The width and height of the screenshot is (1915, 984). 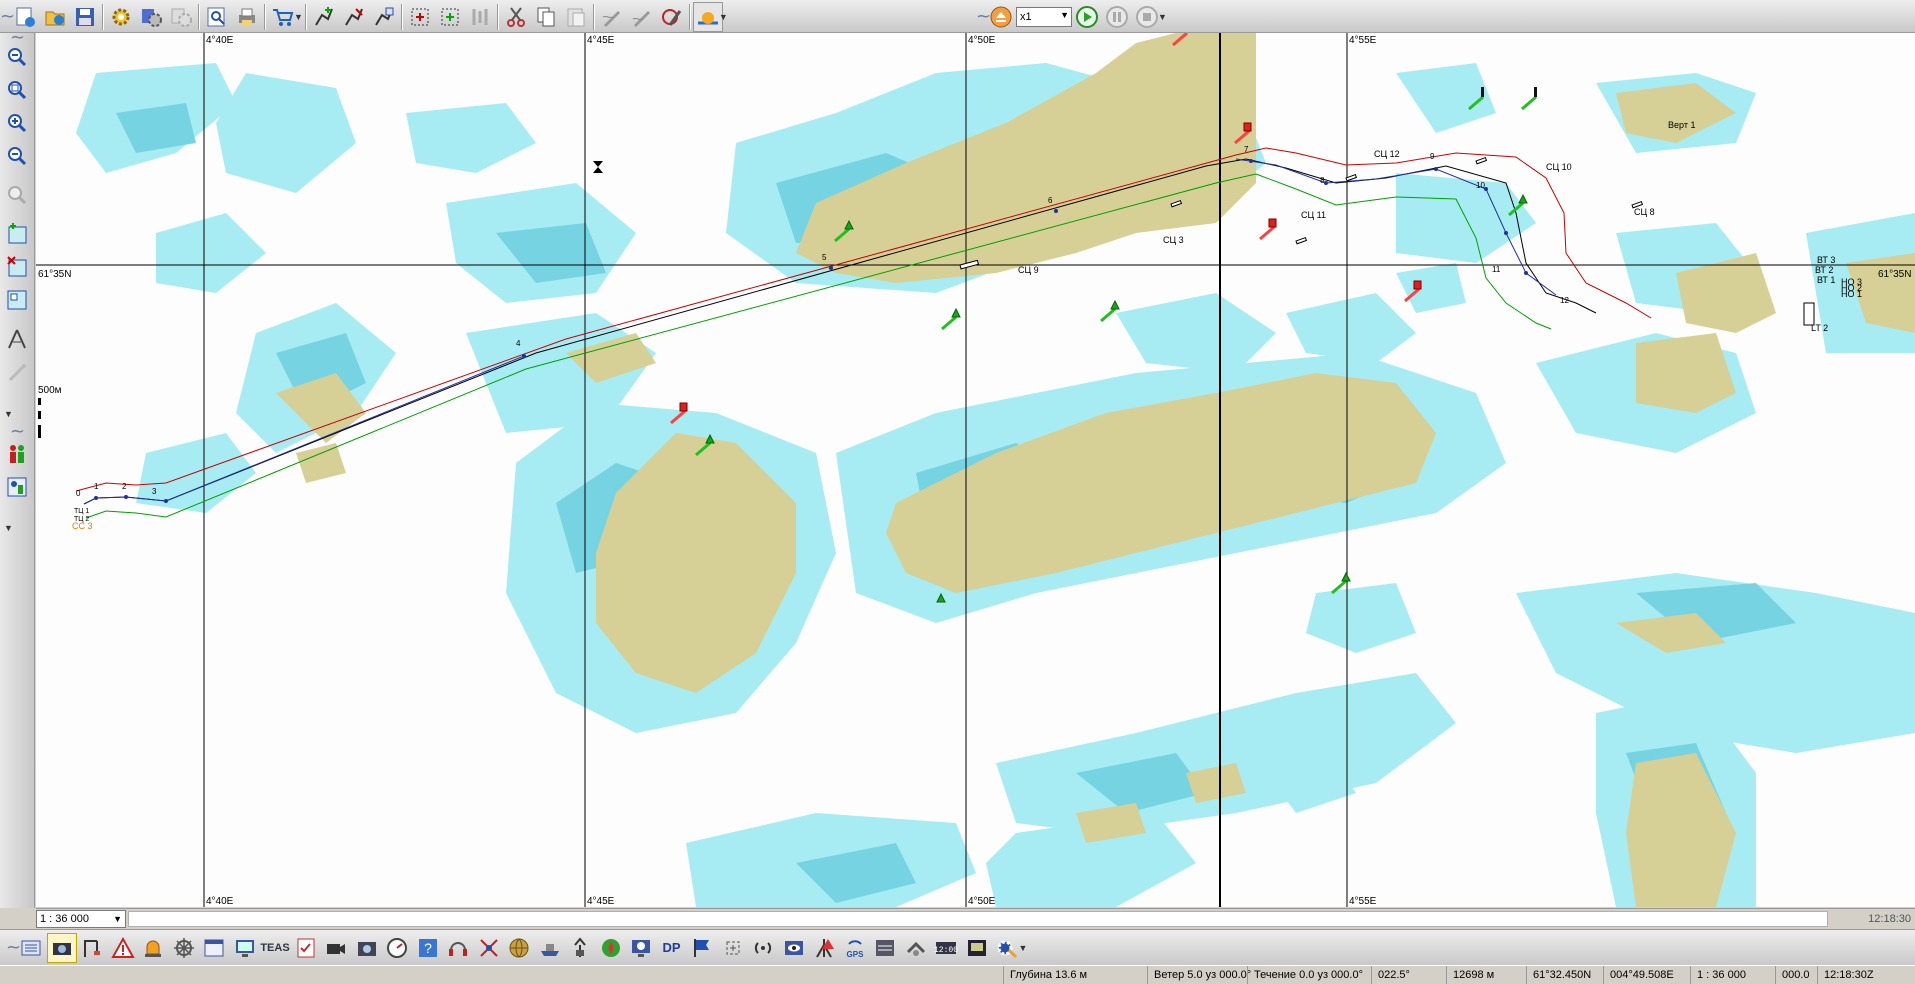 What do you see at coordinates (1007, 948) in the screenshot?
I see `tools-2-icon` at bounding box center [1007, 948].